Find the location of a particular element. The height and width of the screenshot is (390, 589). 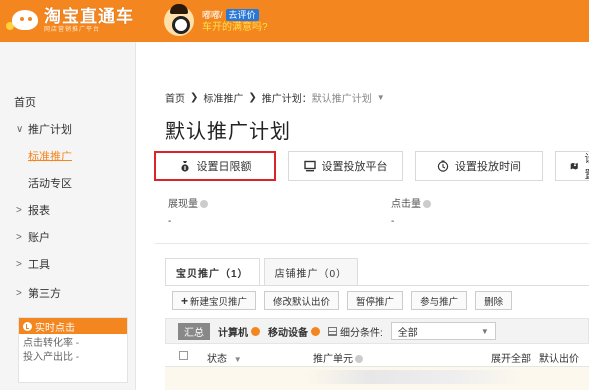

col-unit: 推广单元 is located at coordinates (338, 357).